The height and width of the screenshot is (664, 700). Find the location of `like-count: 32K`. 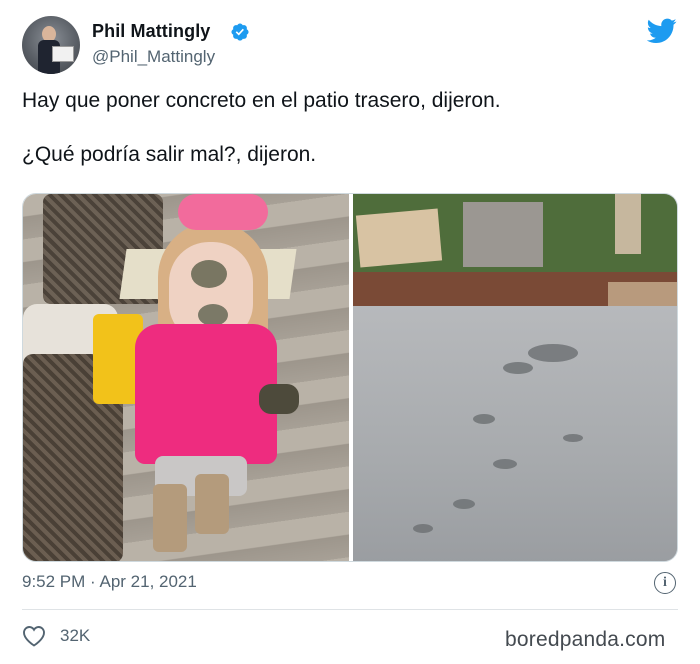

like-count: 32K is located at coordinates (75, 635).